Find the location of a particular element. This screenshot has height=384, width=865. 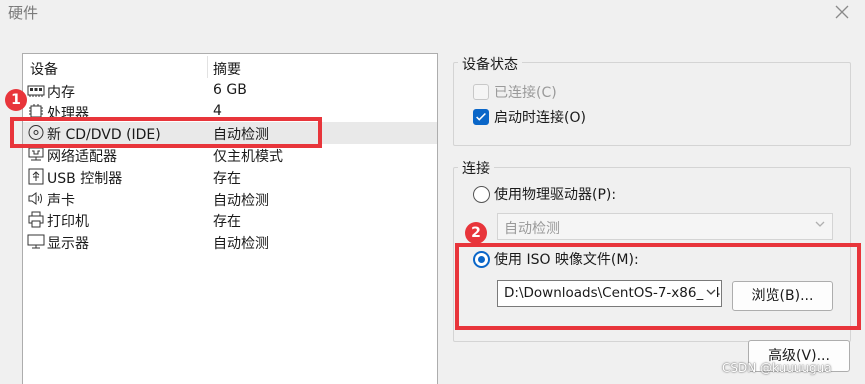

sound-icon is located at coordinates (35, 198).